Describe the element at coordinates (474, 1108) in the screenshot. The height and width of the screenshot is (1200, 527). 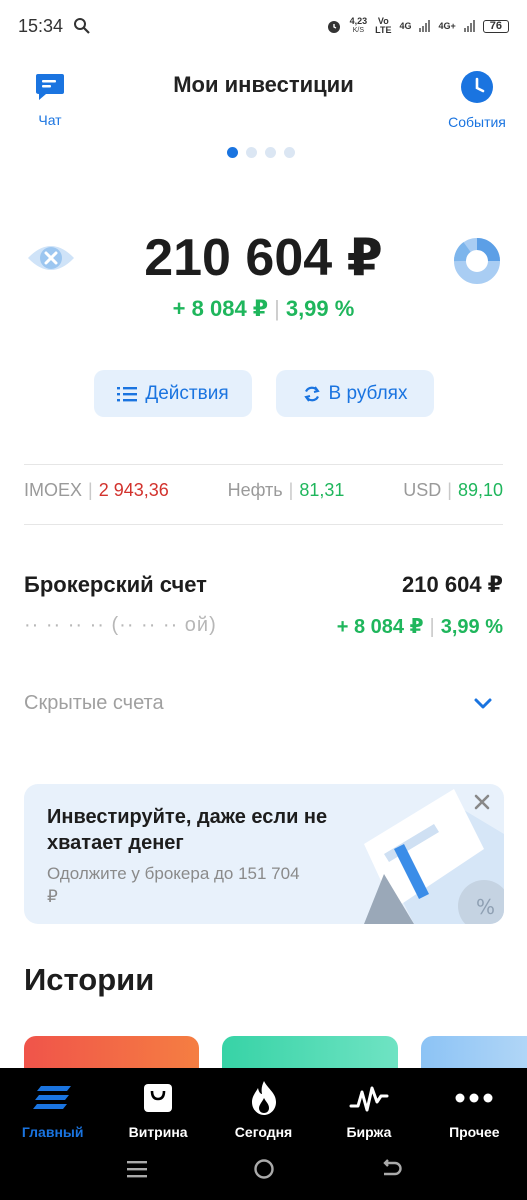
I see `tab-more: Прочее` at that location.